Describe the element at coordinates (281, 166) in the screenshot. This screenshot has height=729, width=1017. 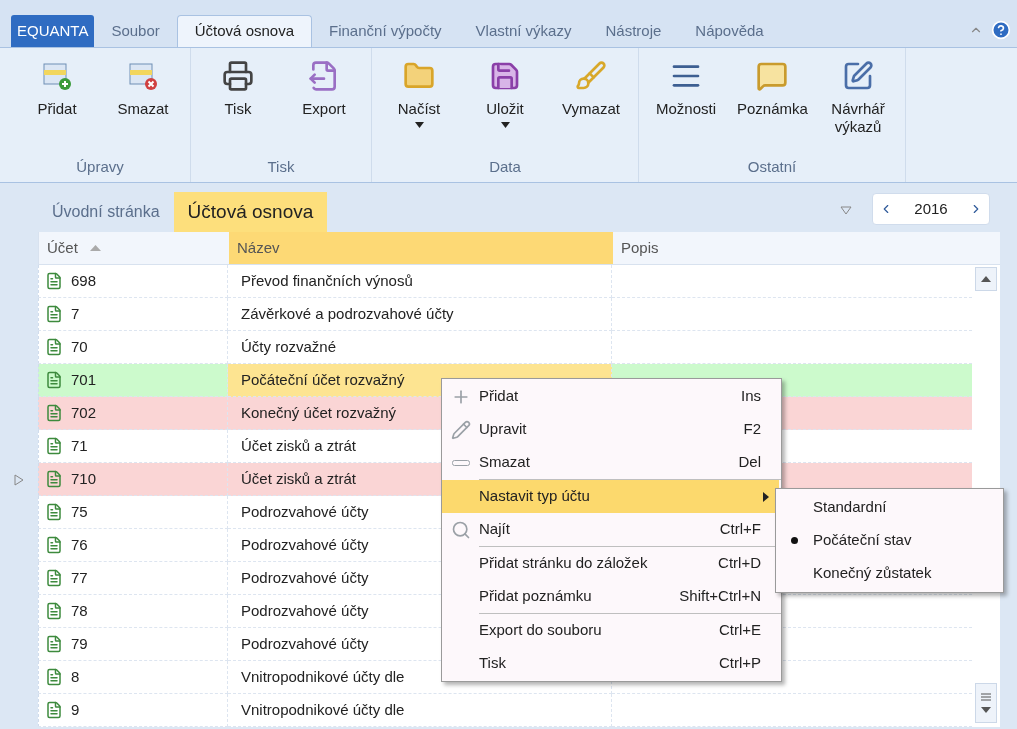
I see `group-label: Tisk` at that location.